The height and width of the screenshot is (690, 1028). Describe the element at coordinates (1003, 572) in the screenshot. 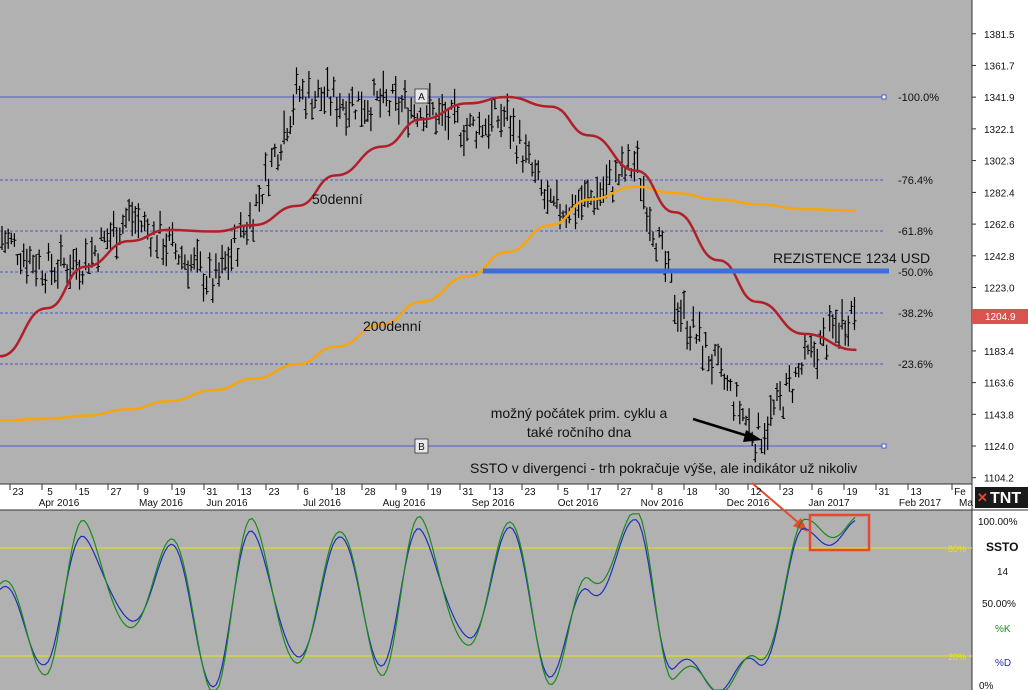

I see `stoch-period: 14` at that location.